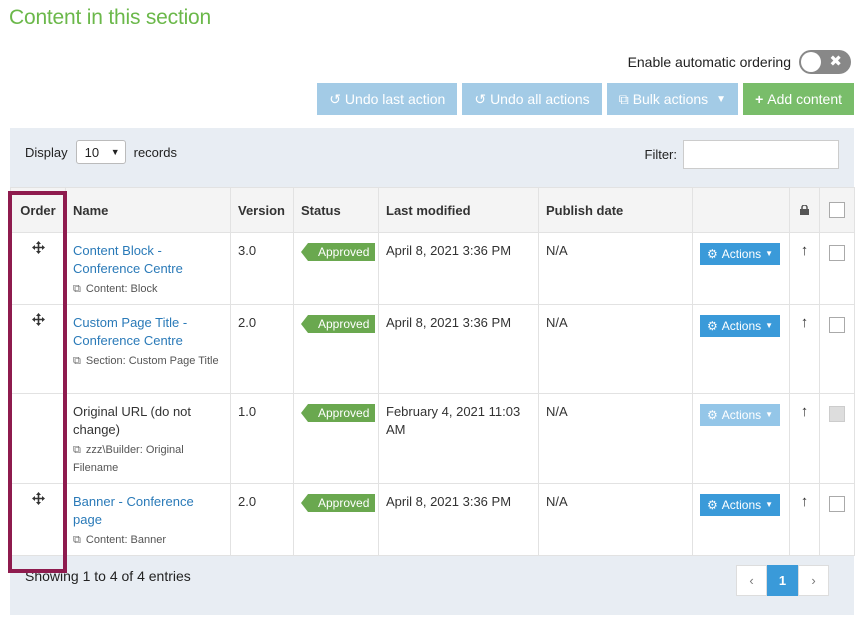 This screenshot has width=867, height=623. I want to click on content-type: ⧉ Content: Banner, so click(120, 540).